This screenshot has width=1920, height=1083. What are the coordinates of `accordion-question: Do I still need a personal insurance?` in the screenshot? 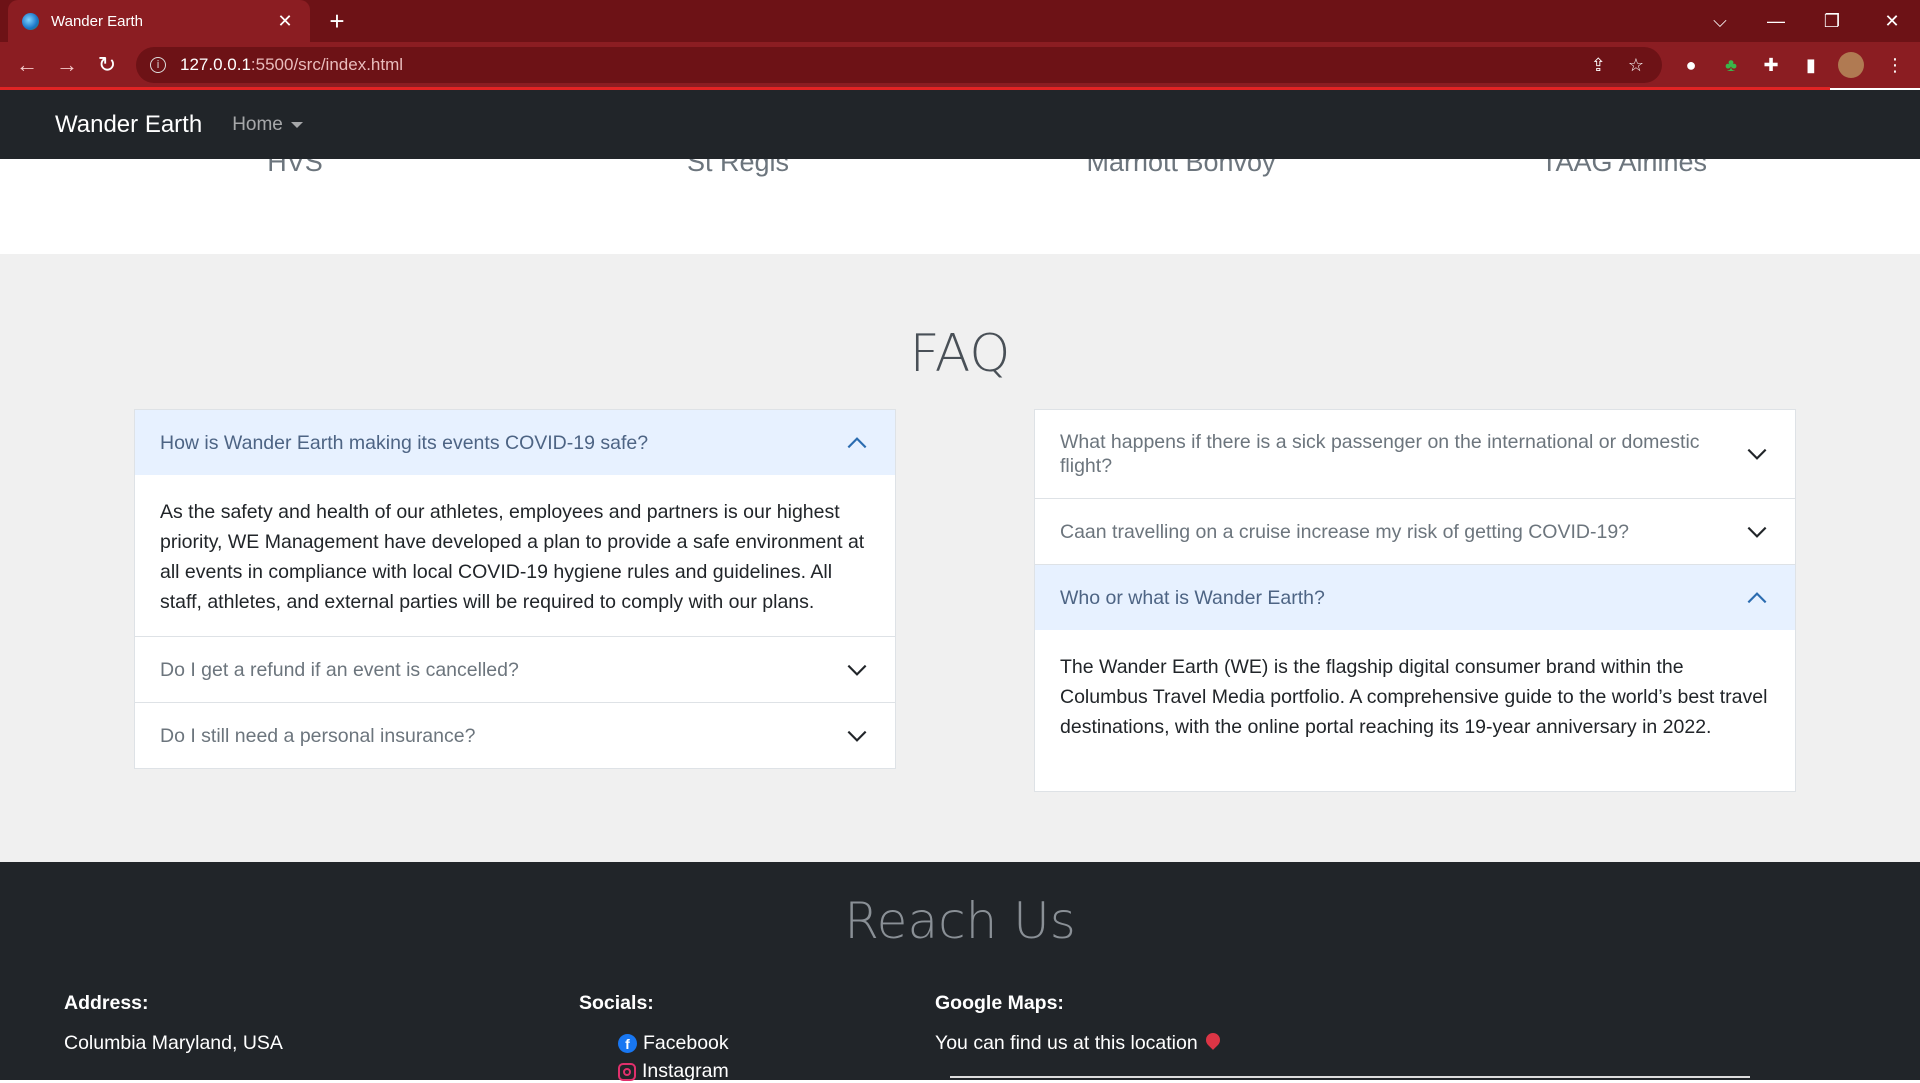 It's located at (318, 735).